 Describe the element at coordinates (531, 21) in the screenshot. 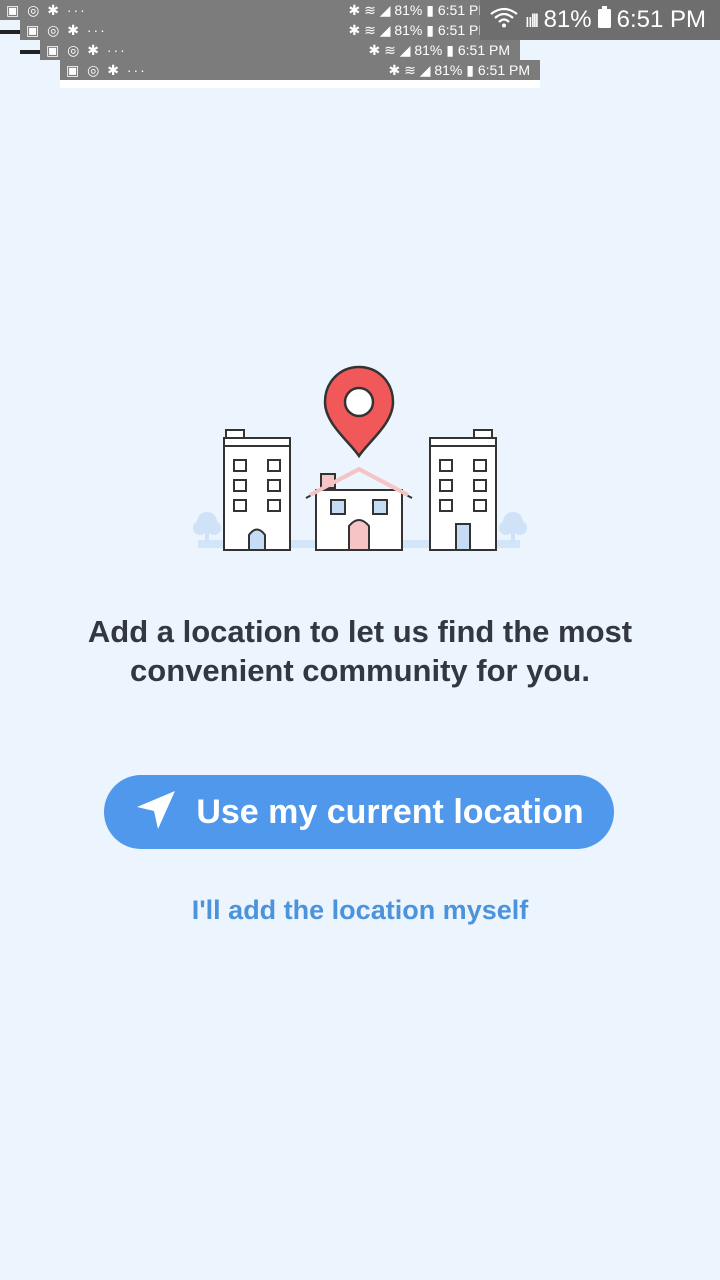

I see `signal-icon: ıılll` at that location.